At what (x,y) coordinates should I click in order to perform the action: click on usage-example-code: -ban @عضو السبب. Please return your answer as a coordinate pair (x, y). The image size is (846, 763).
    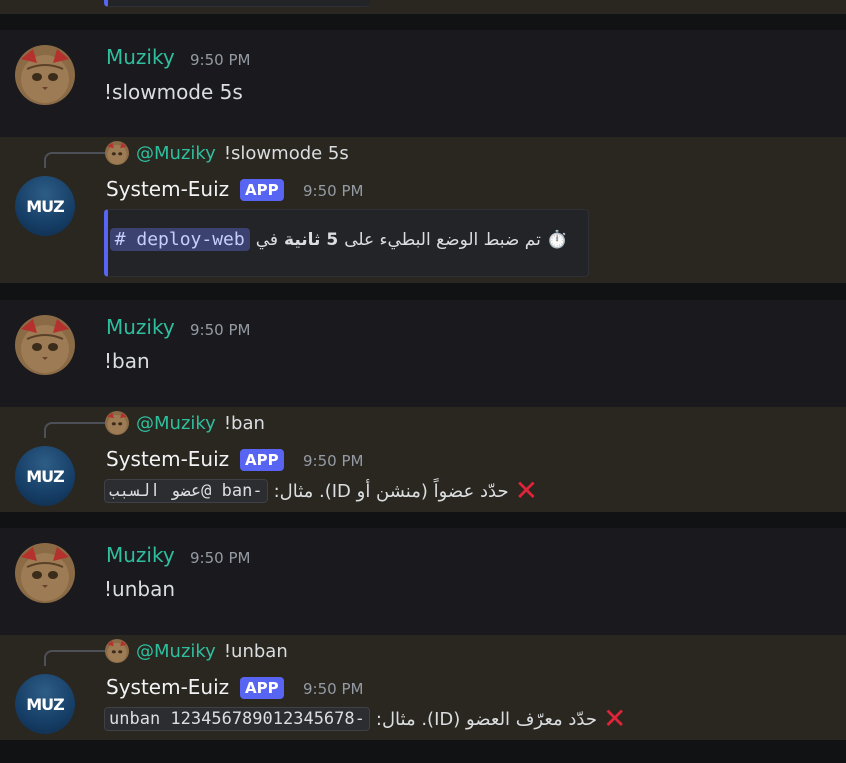
    Looking at the image, I should click on (186, 491).